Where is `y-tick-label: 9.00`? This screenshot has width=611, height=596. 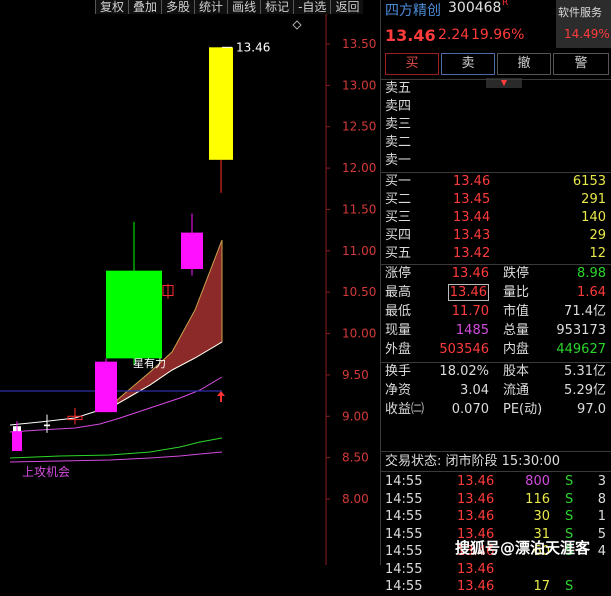 y-tick-label: 9.00 is located at coordinates (355, 416).